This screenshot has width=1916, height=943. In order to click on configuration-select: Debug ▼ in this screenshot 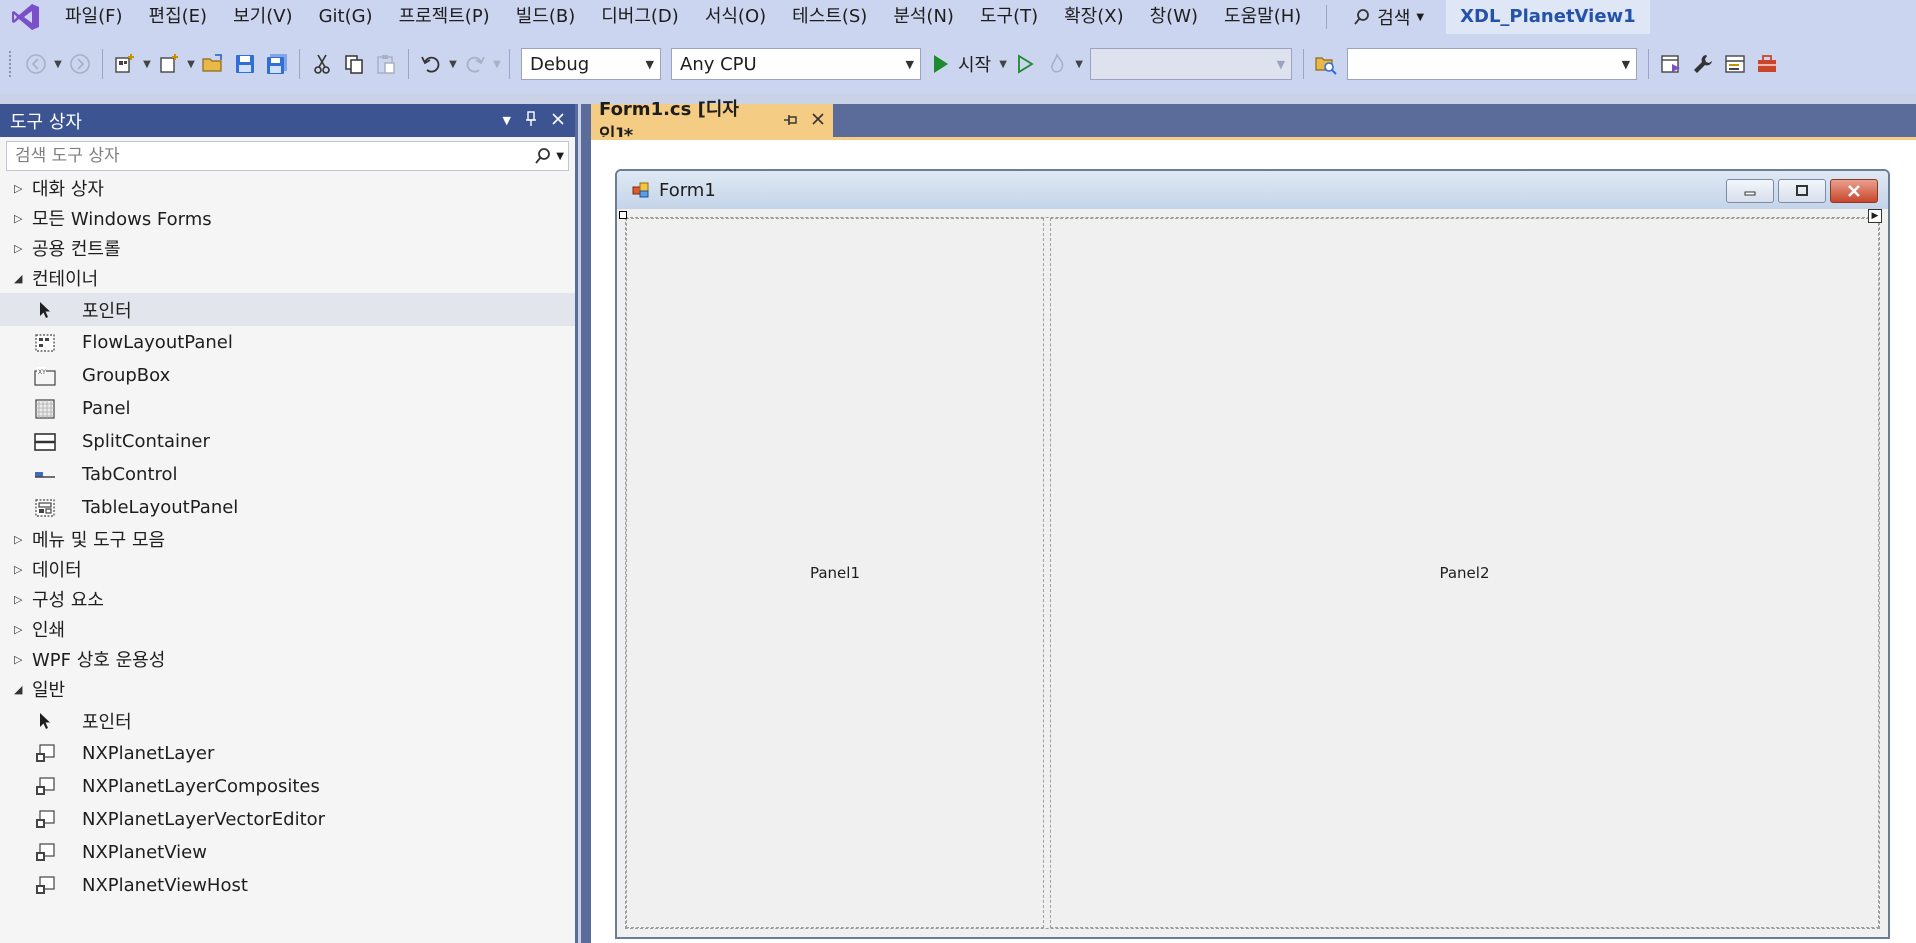, I will do `click(591, 64)`.